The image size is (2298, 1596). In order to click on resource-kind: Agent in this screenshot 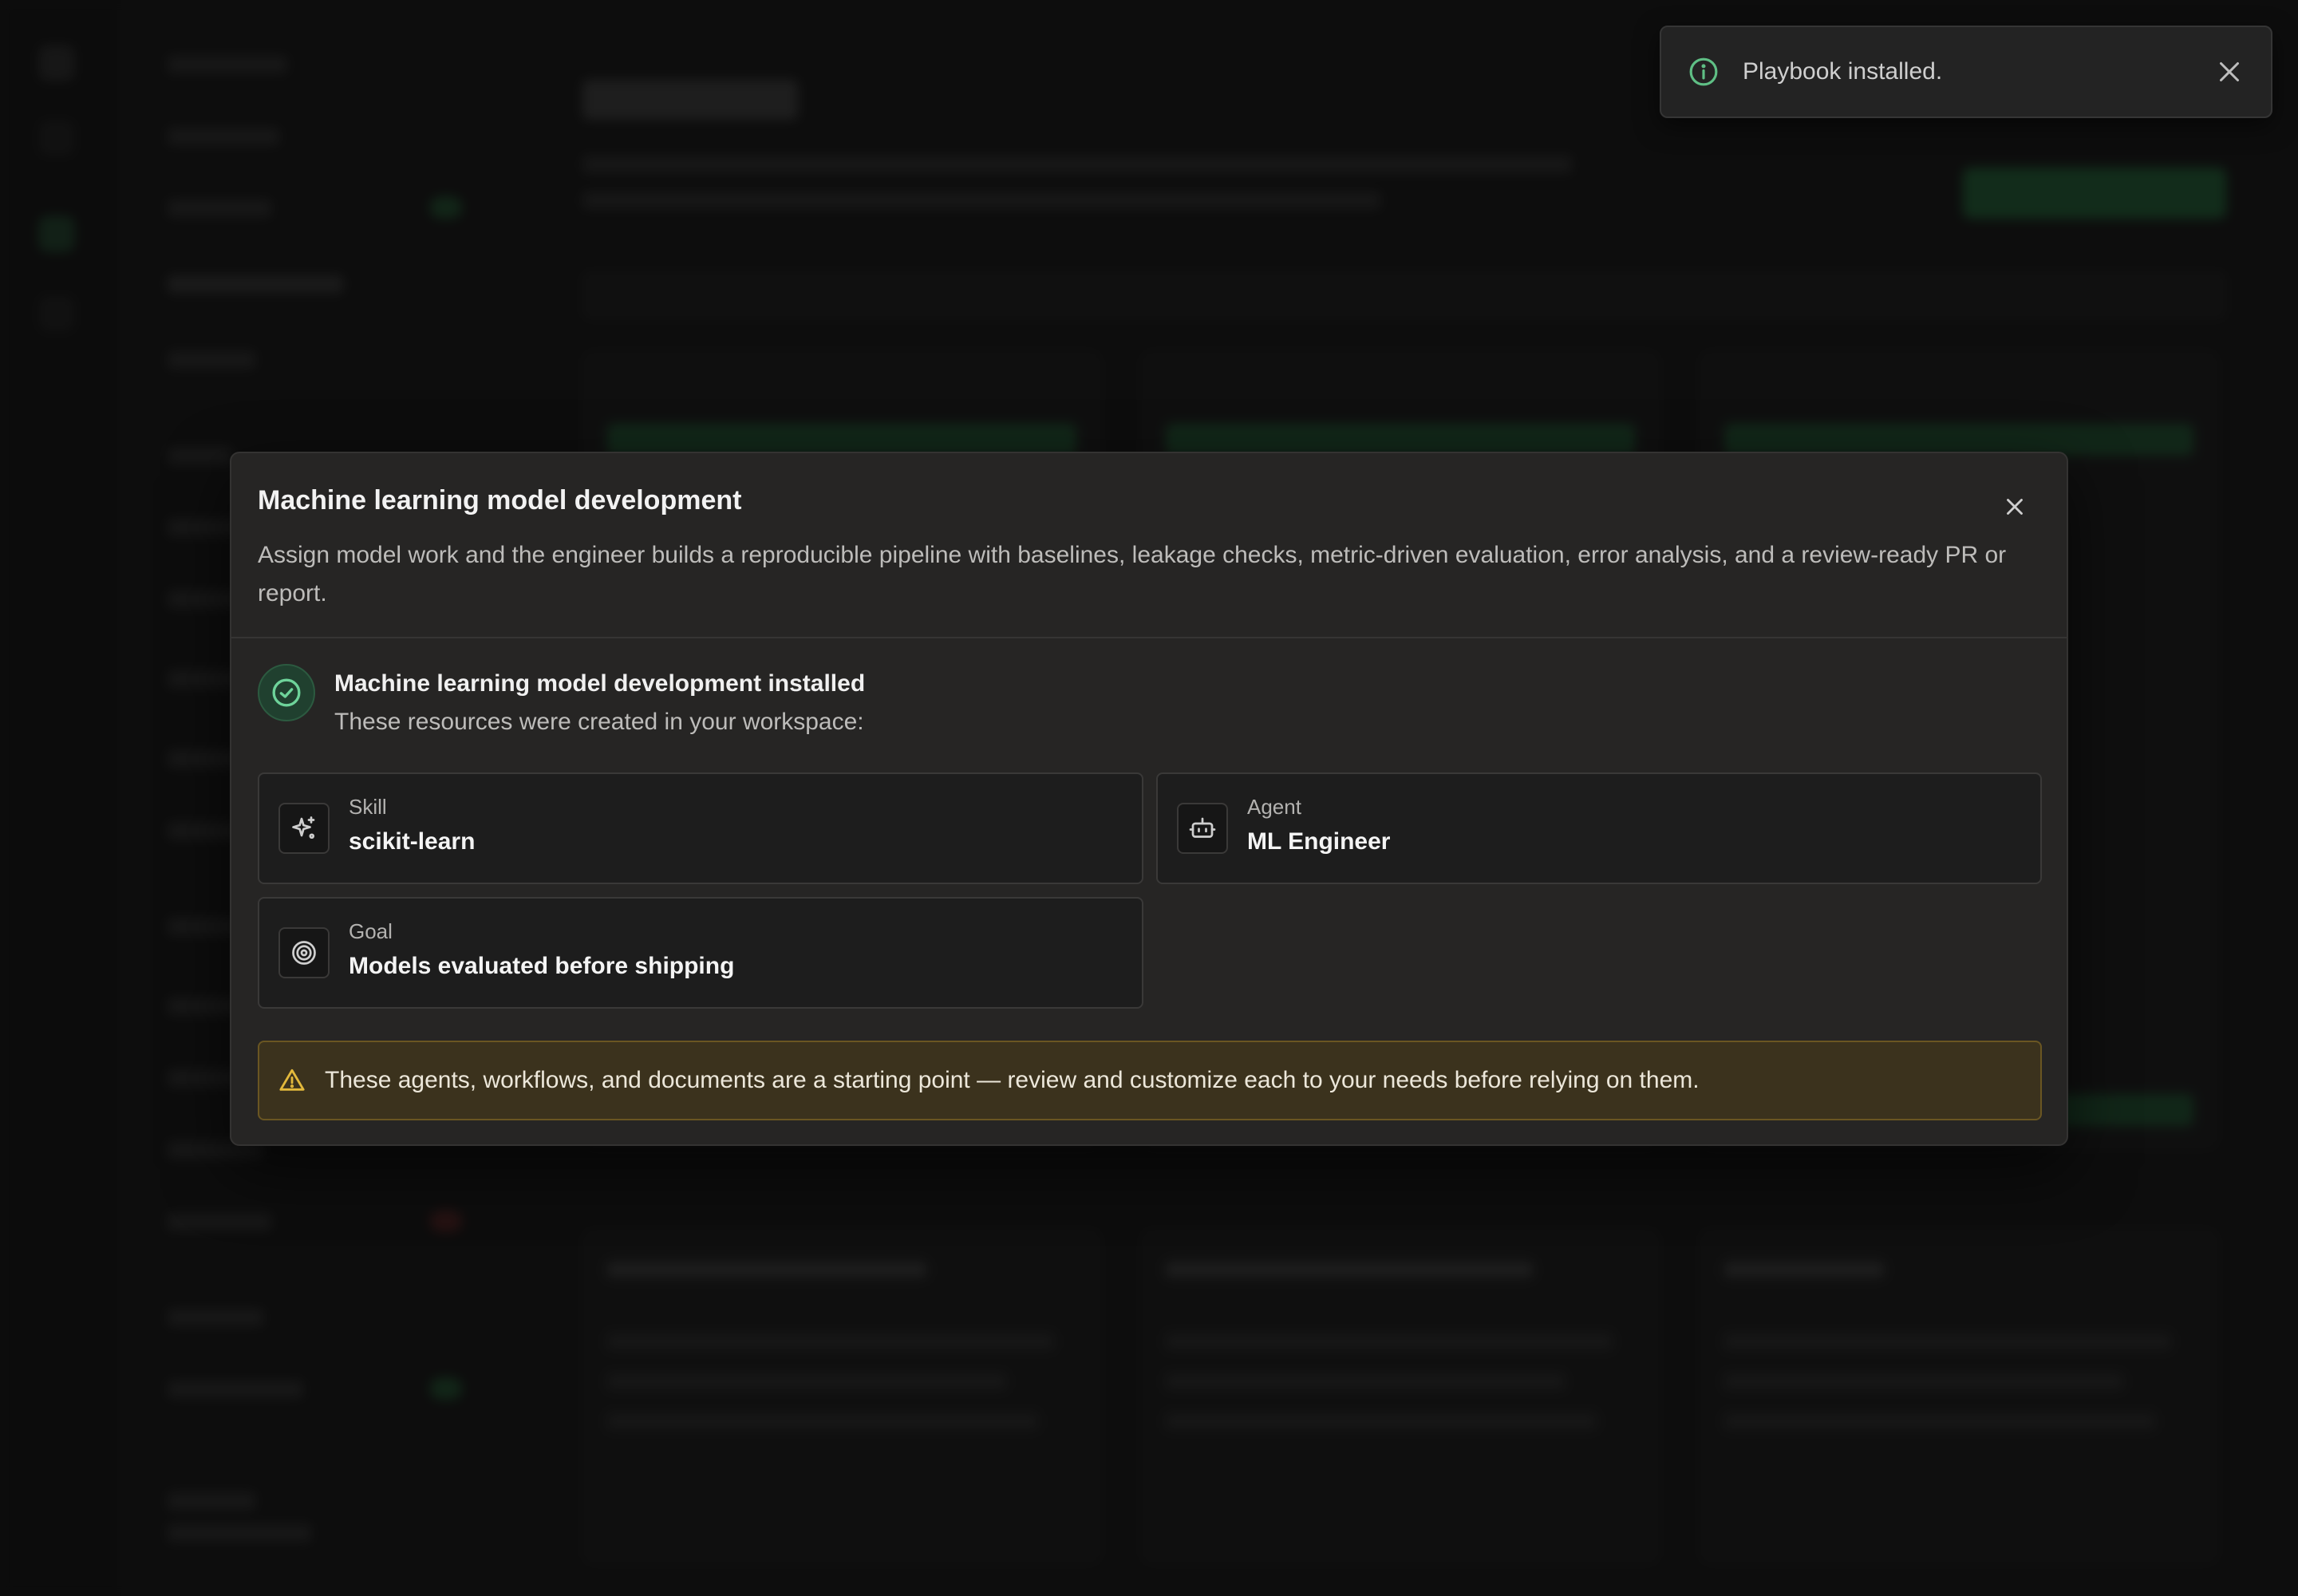, I will do `click(1274, 807)`.